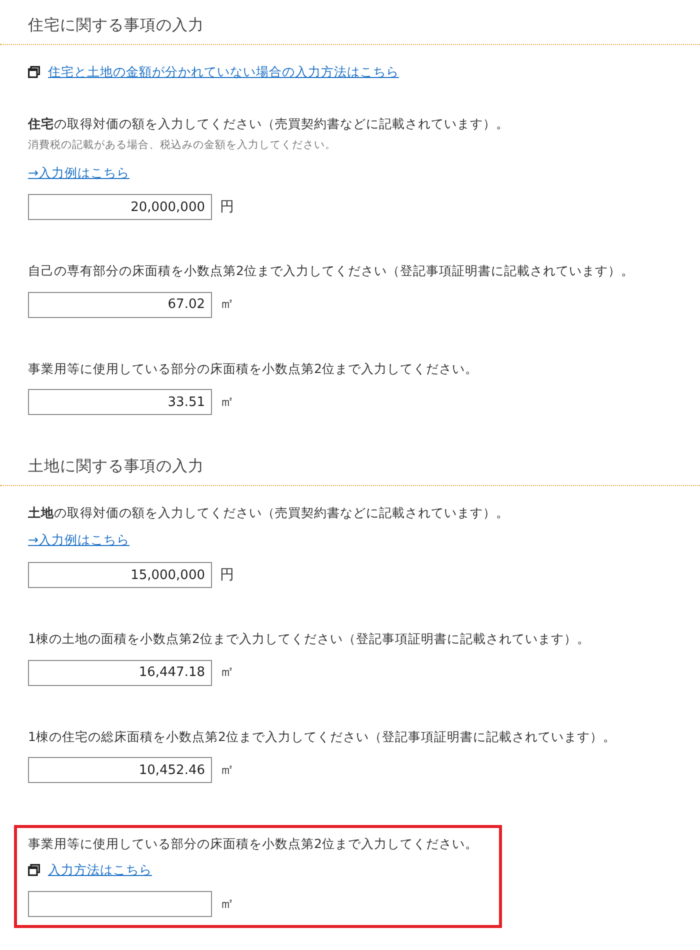 This screenshot has height=950, width=700. Describe the element at coordinates (269, 124) in the screenshot. I see `question-text: 住宅の取得対価の額を入力してください（売買契約書などに記載されています）。` at that location.